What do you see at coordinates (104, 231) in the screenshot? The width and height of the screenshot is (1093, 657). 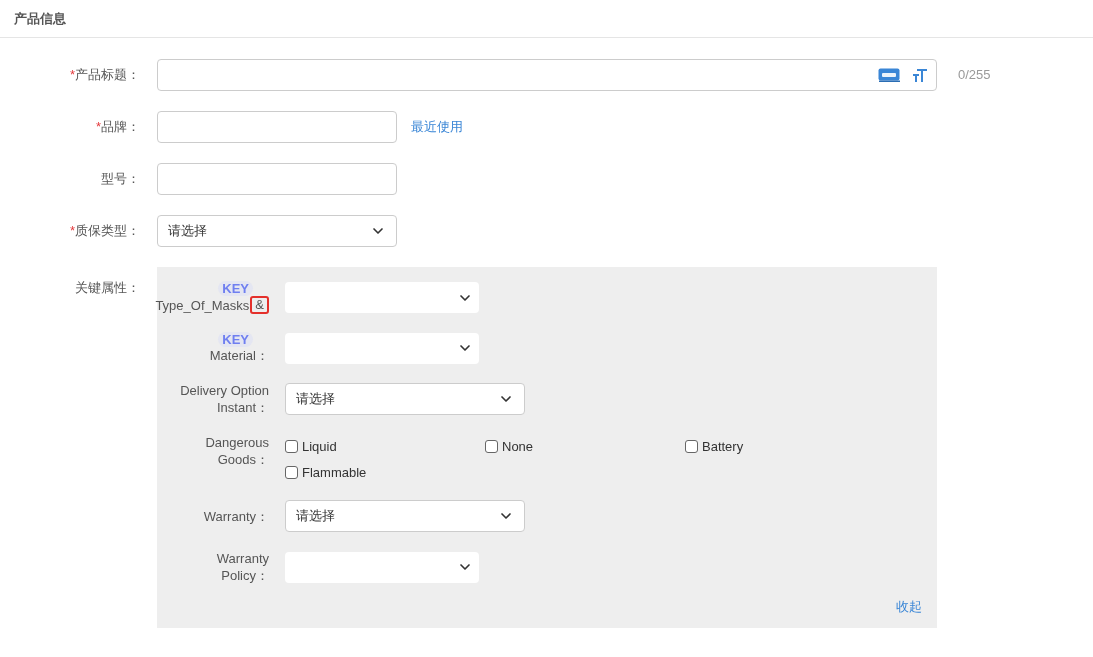 I see `field-label: *质保类型：` at bounding box center [104, 231].